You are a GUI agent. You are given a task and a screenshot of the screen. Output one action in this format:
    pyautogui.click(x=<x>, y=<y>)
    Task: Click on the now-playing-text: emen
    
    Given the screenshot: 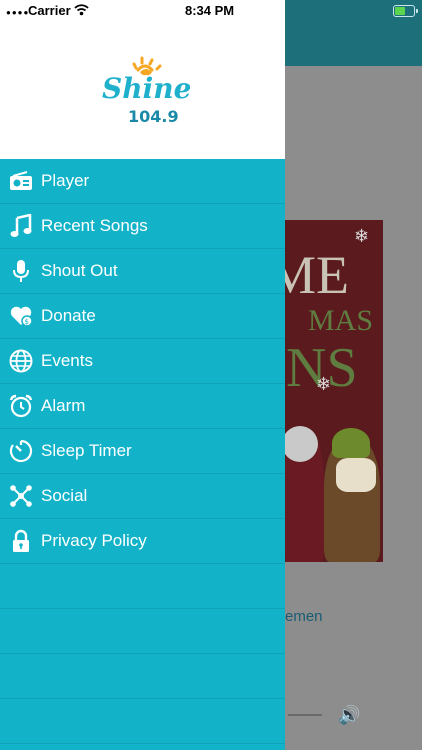 What is the action you would take?
    pyautogui.click(x=304, y=616)
    